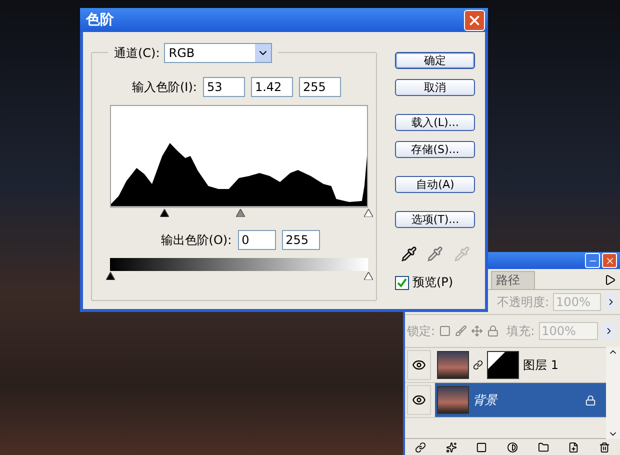  What do you see at coordinates (445, 331) in the screenshot?
I see `lock-transparency-icon` at bounding box center [445, 331].